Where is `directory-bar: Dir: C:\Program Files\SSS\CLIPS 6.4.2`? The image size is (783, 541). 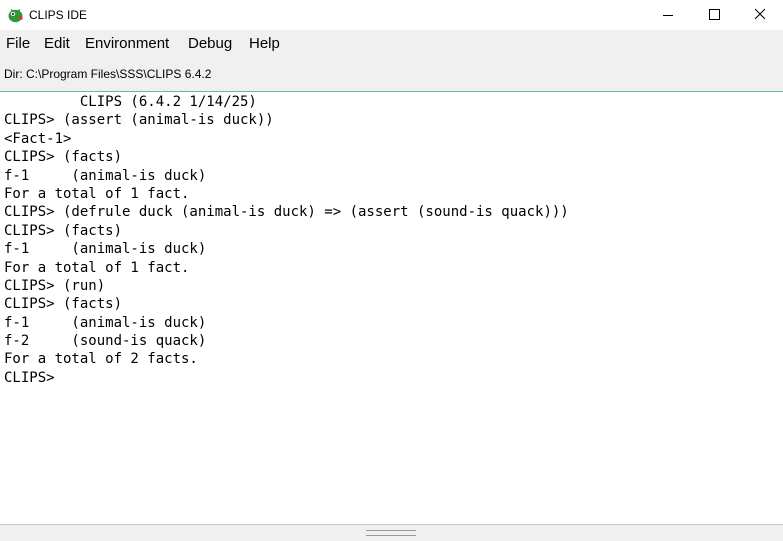
directory-bar: Dir: C:\Program Files\SSS\CLIPS 6.4.2 is located at coordinates (391, 74).